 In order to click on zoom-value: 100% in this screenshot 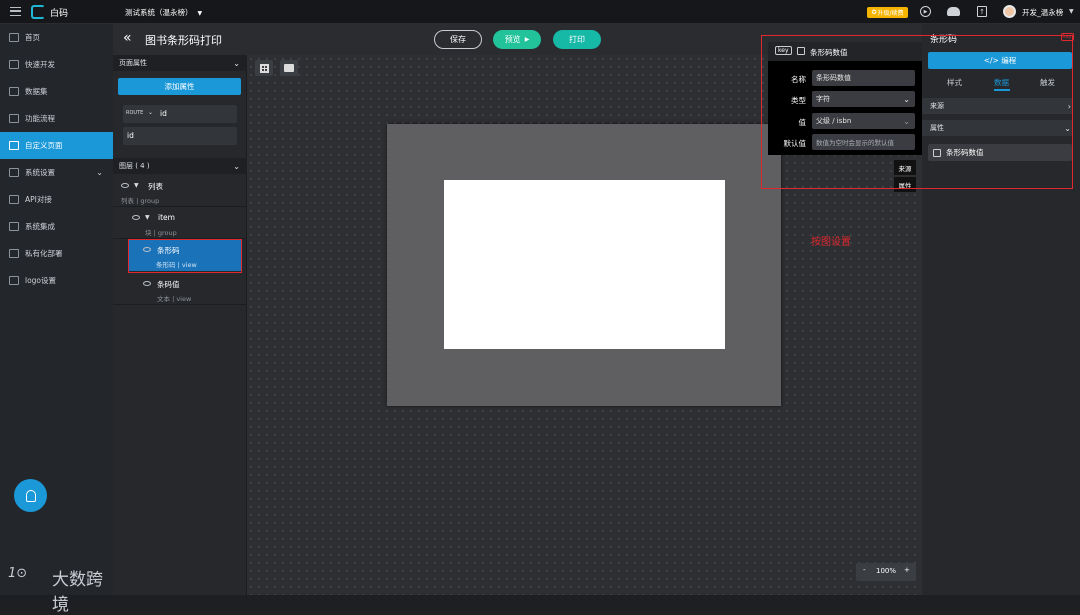, I will do `click(886, 571)`.